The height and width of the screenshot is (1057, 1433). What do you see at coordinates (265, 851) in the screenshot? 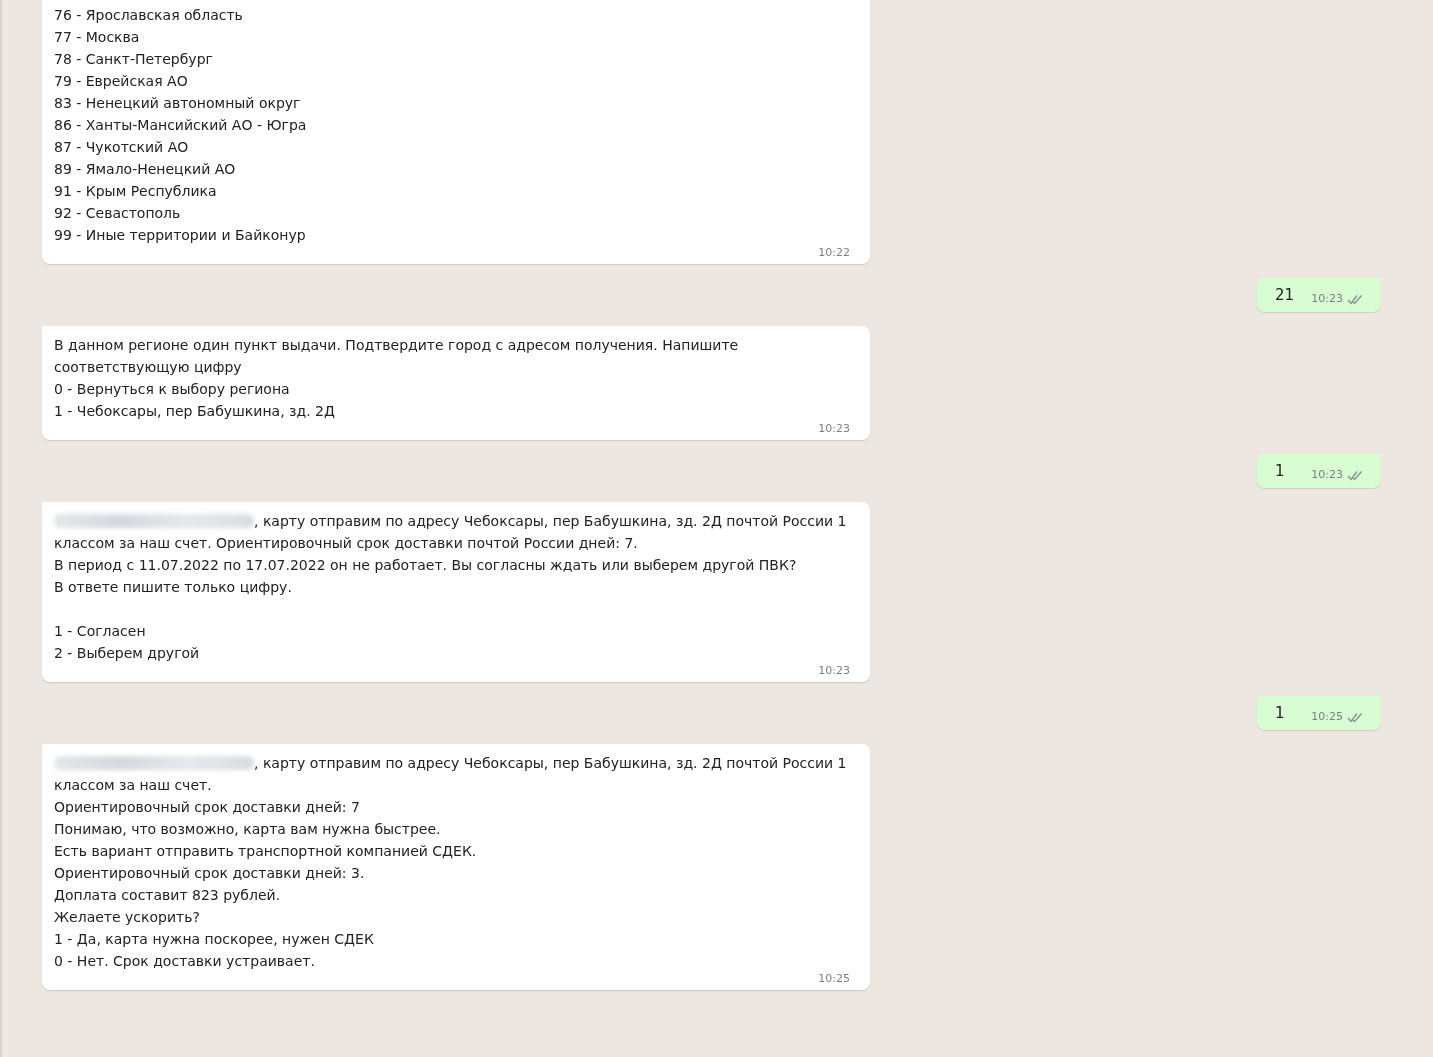
I see `message-line: Есть вариант отправить транспортной компанией СДЕК.` at bounding box center [265, 851].